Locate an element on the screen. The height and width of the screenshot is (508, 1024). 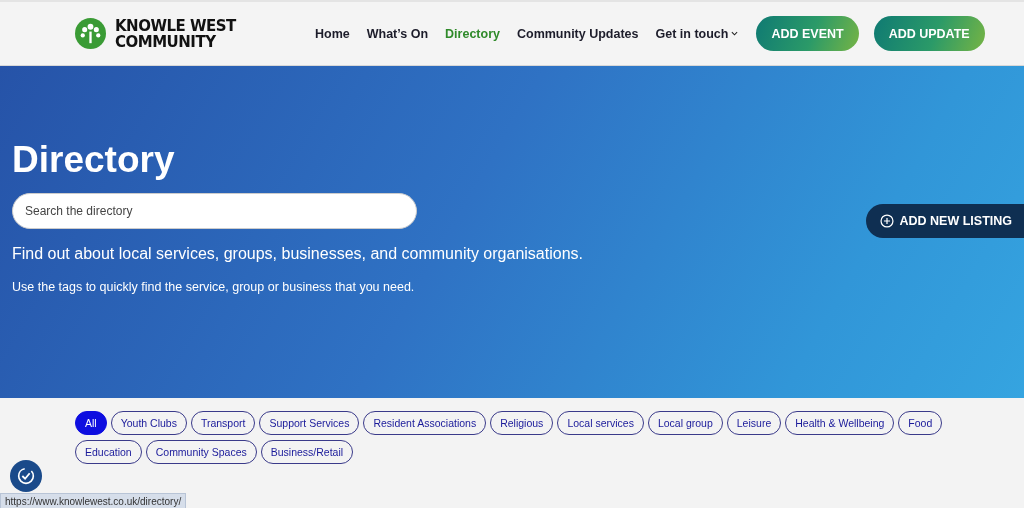
nav-link: What’s On is located at coordinates (397, 33).